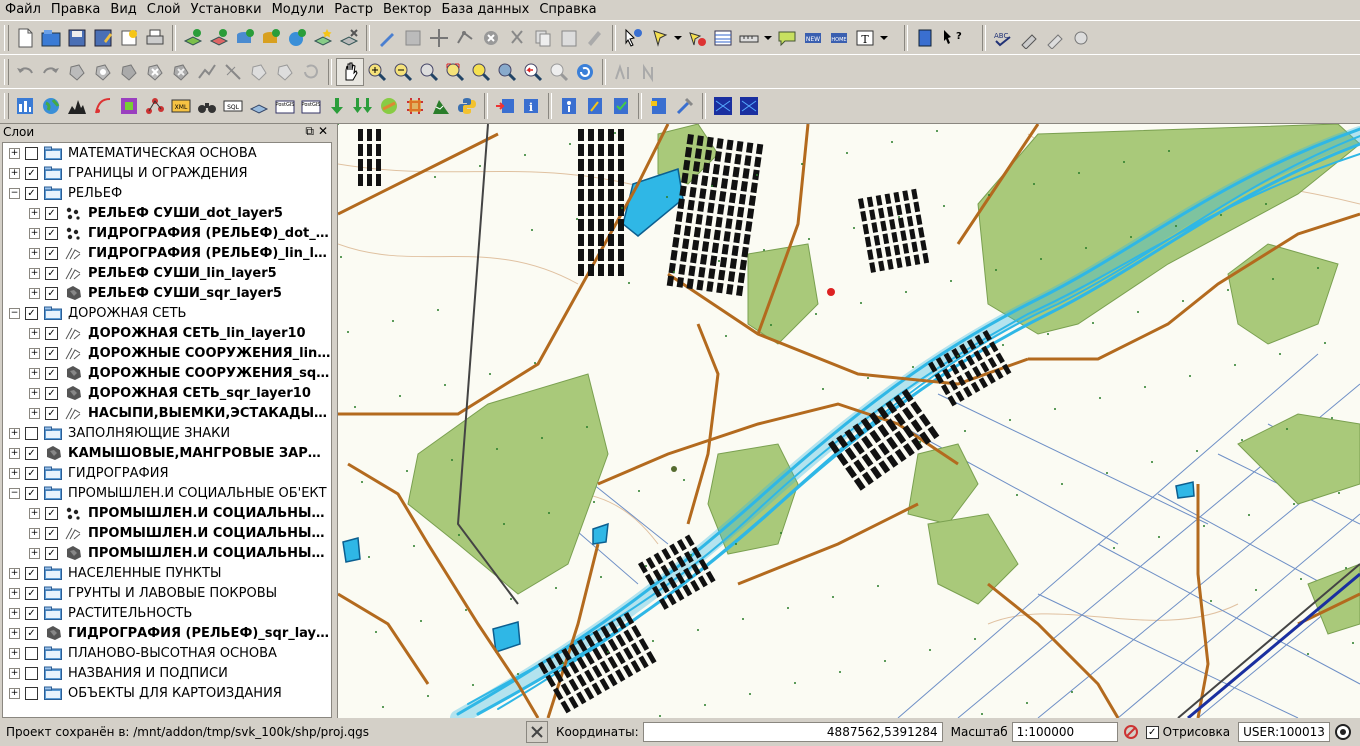  I want to click on menu-item: Справка, so click(567, 10).